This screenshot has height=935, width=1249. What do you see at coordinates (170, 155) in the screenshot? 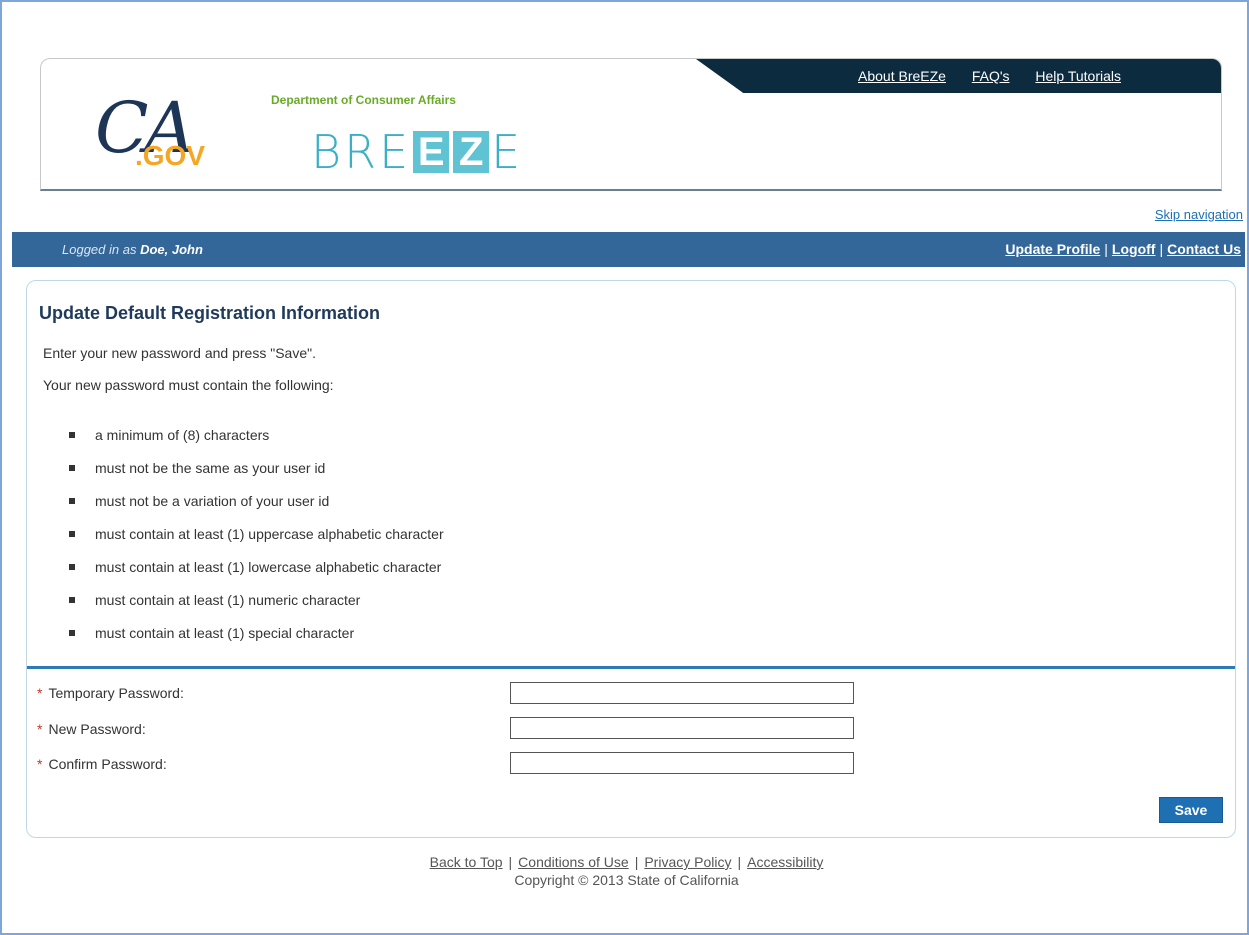
I see `ca-logo-suffix: .GOV` at bounding box center [170, 155].